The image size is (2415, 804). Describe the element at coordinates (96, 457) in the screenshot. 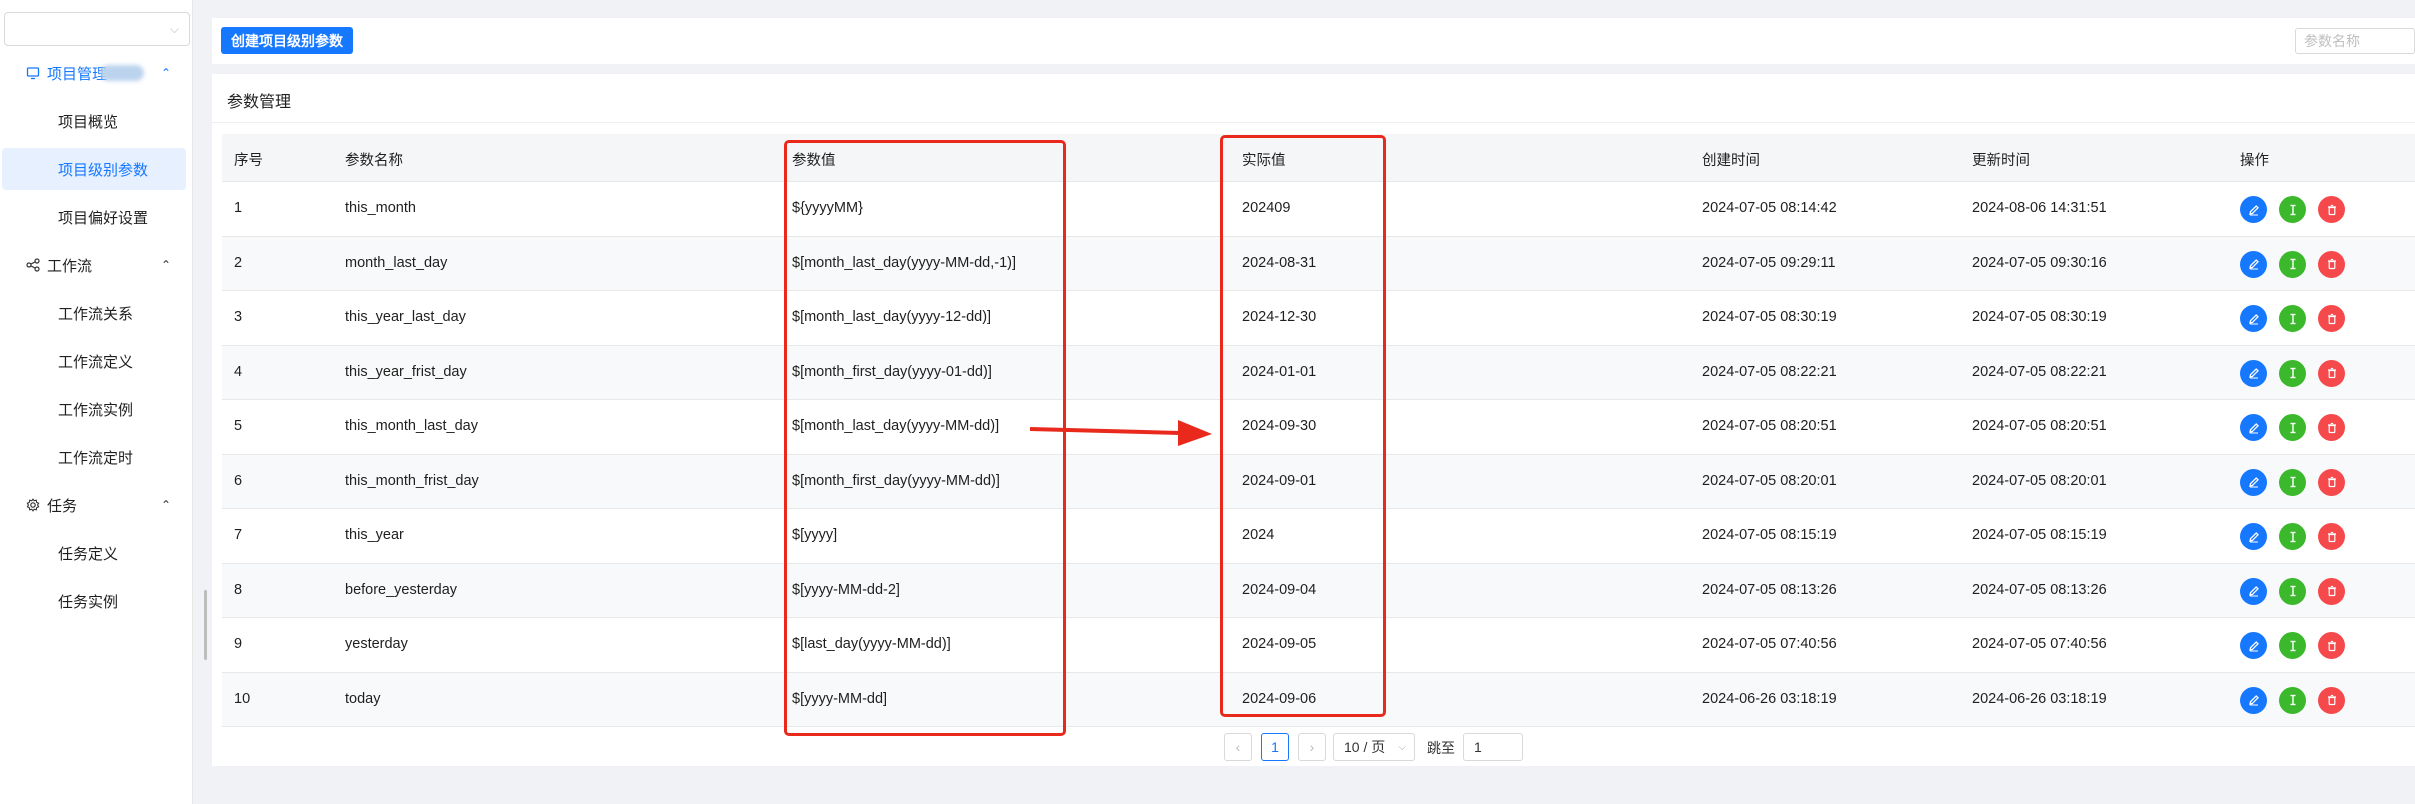

I see `sidebar-item-workflow-schedule: 工作流定时` at that location.